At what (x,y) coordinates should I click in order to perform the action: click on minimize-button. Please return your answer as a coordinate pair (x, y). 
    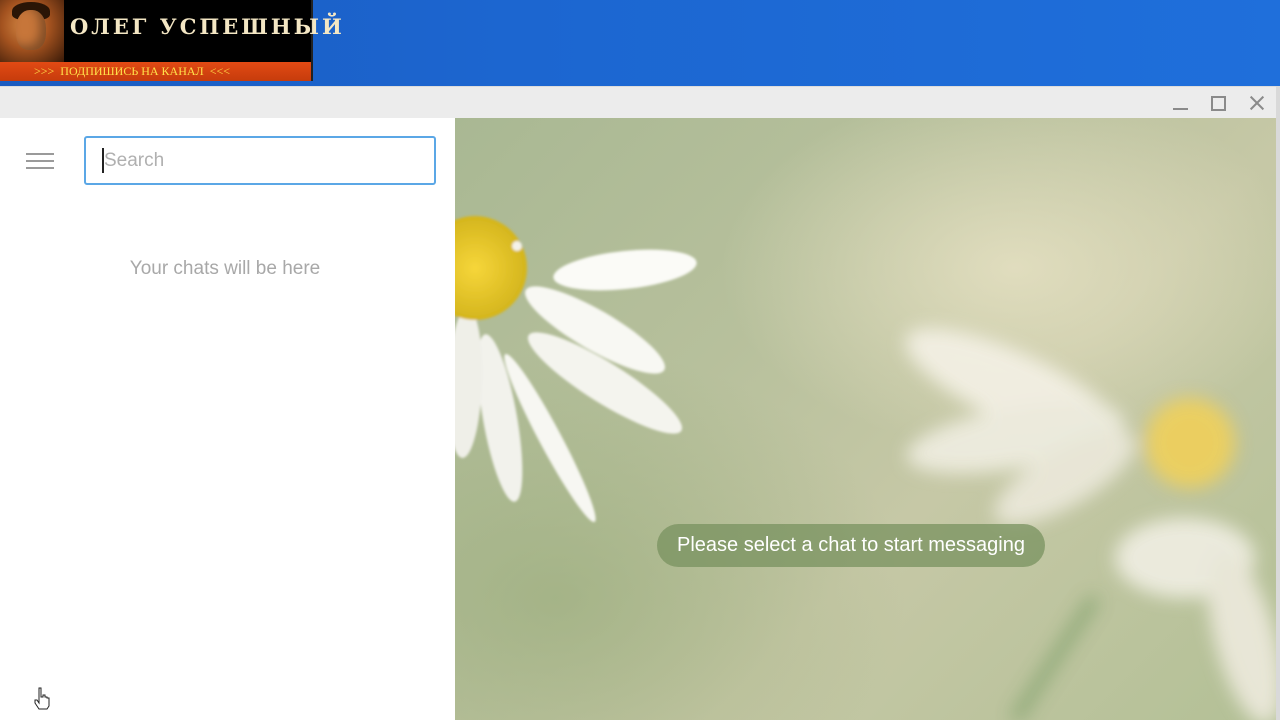
    Looking at the image, I should click on (1181, 103).